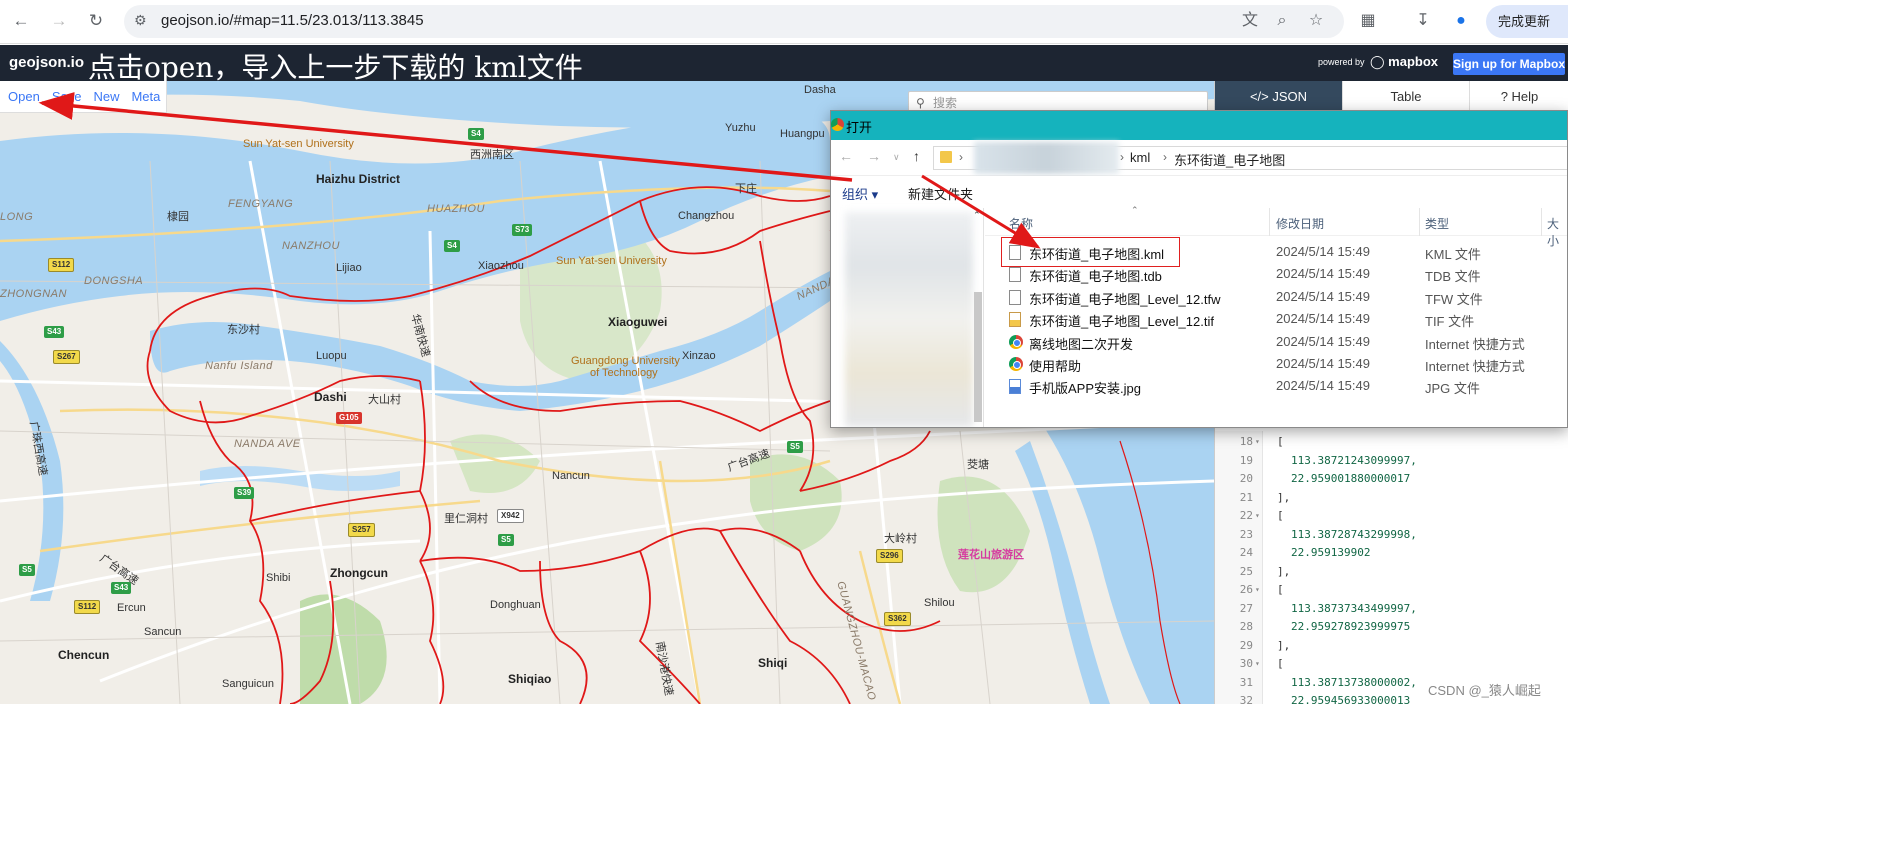  Describe the element at coordinates (624, 373) in the screenshot. I see `map-label: of Technology` at that location.